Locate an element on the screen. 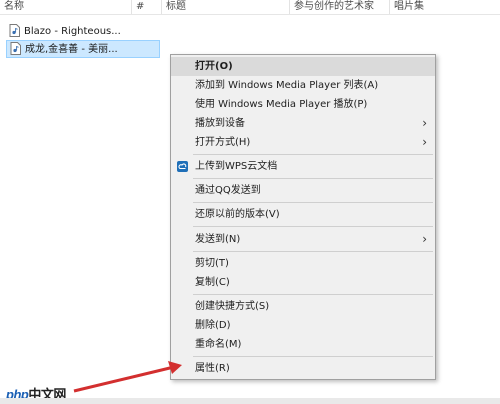 This screenshot has width=500, height=404. menu-item-delete: 删除(D) is located at coordinates (303, 325).